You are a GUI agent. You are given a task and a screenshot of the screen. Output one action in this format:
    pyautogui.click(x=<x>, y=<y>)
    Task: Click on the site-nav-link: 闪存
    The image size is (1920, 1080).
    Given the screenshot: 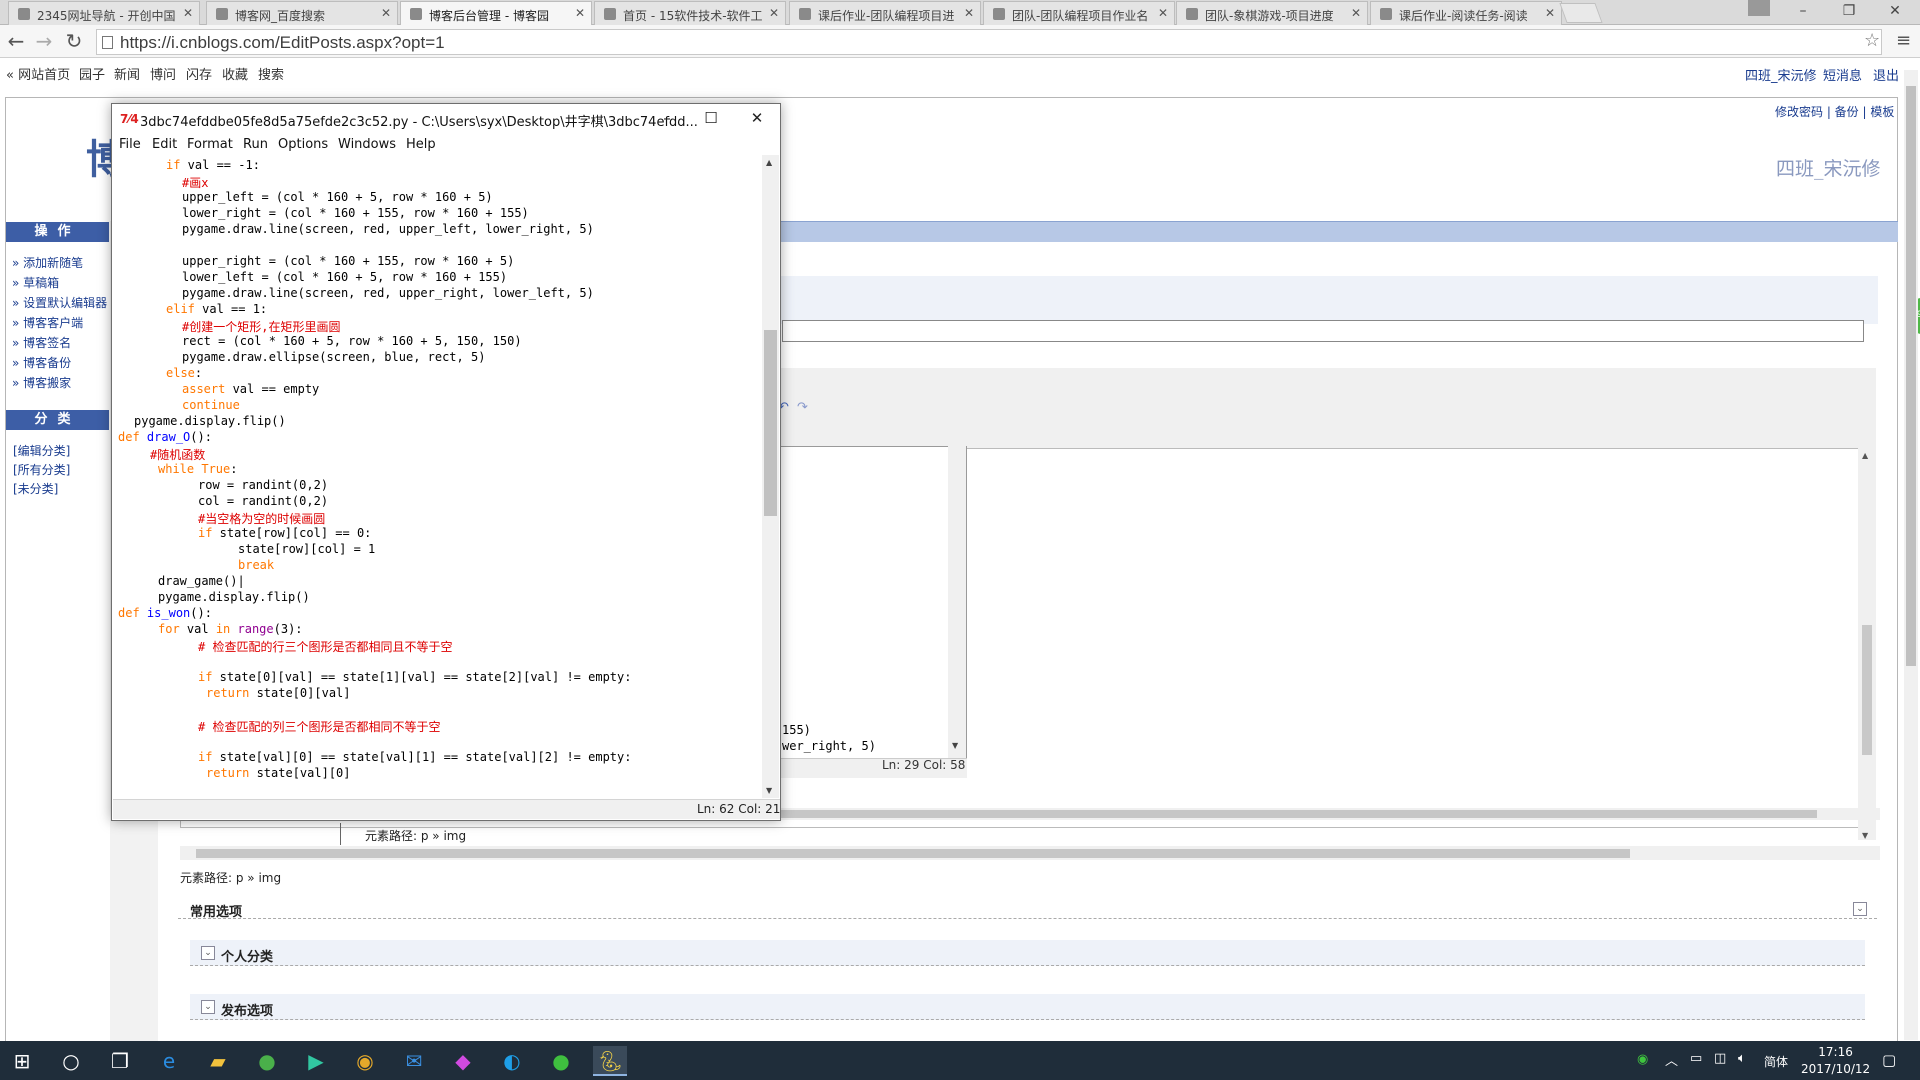 What is the action you would take?
    pyautogui.click(x=199, y=73)
    